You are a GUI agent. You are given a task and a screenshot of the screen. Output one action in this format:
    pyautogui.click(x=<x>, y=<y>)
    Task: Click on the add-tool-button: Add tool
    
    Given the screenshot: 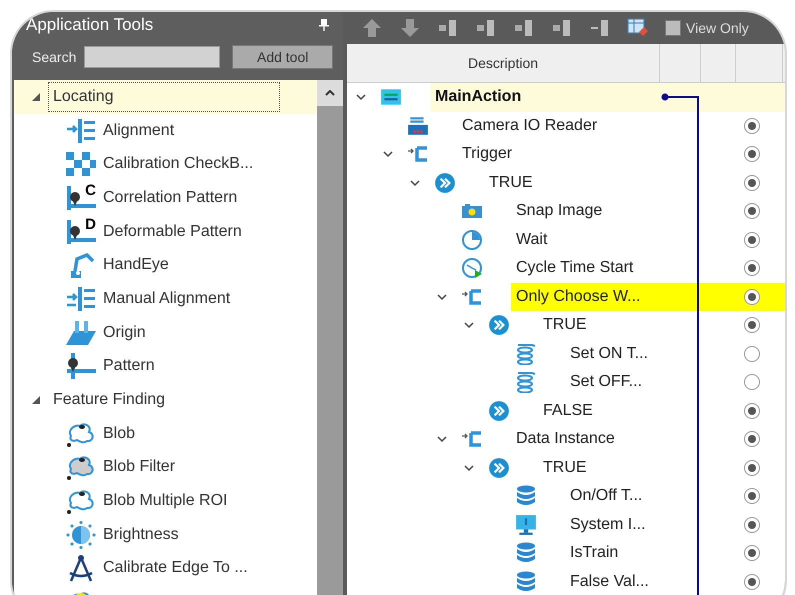 What is the action you would take?
    pyautogui.click(x=282, y=57)
    